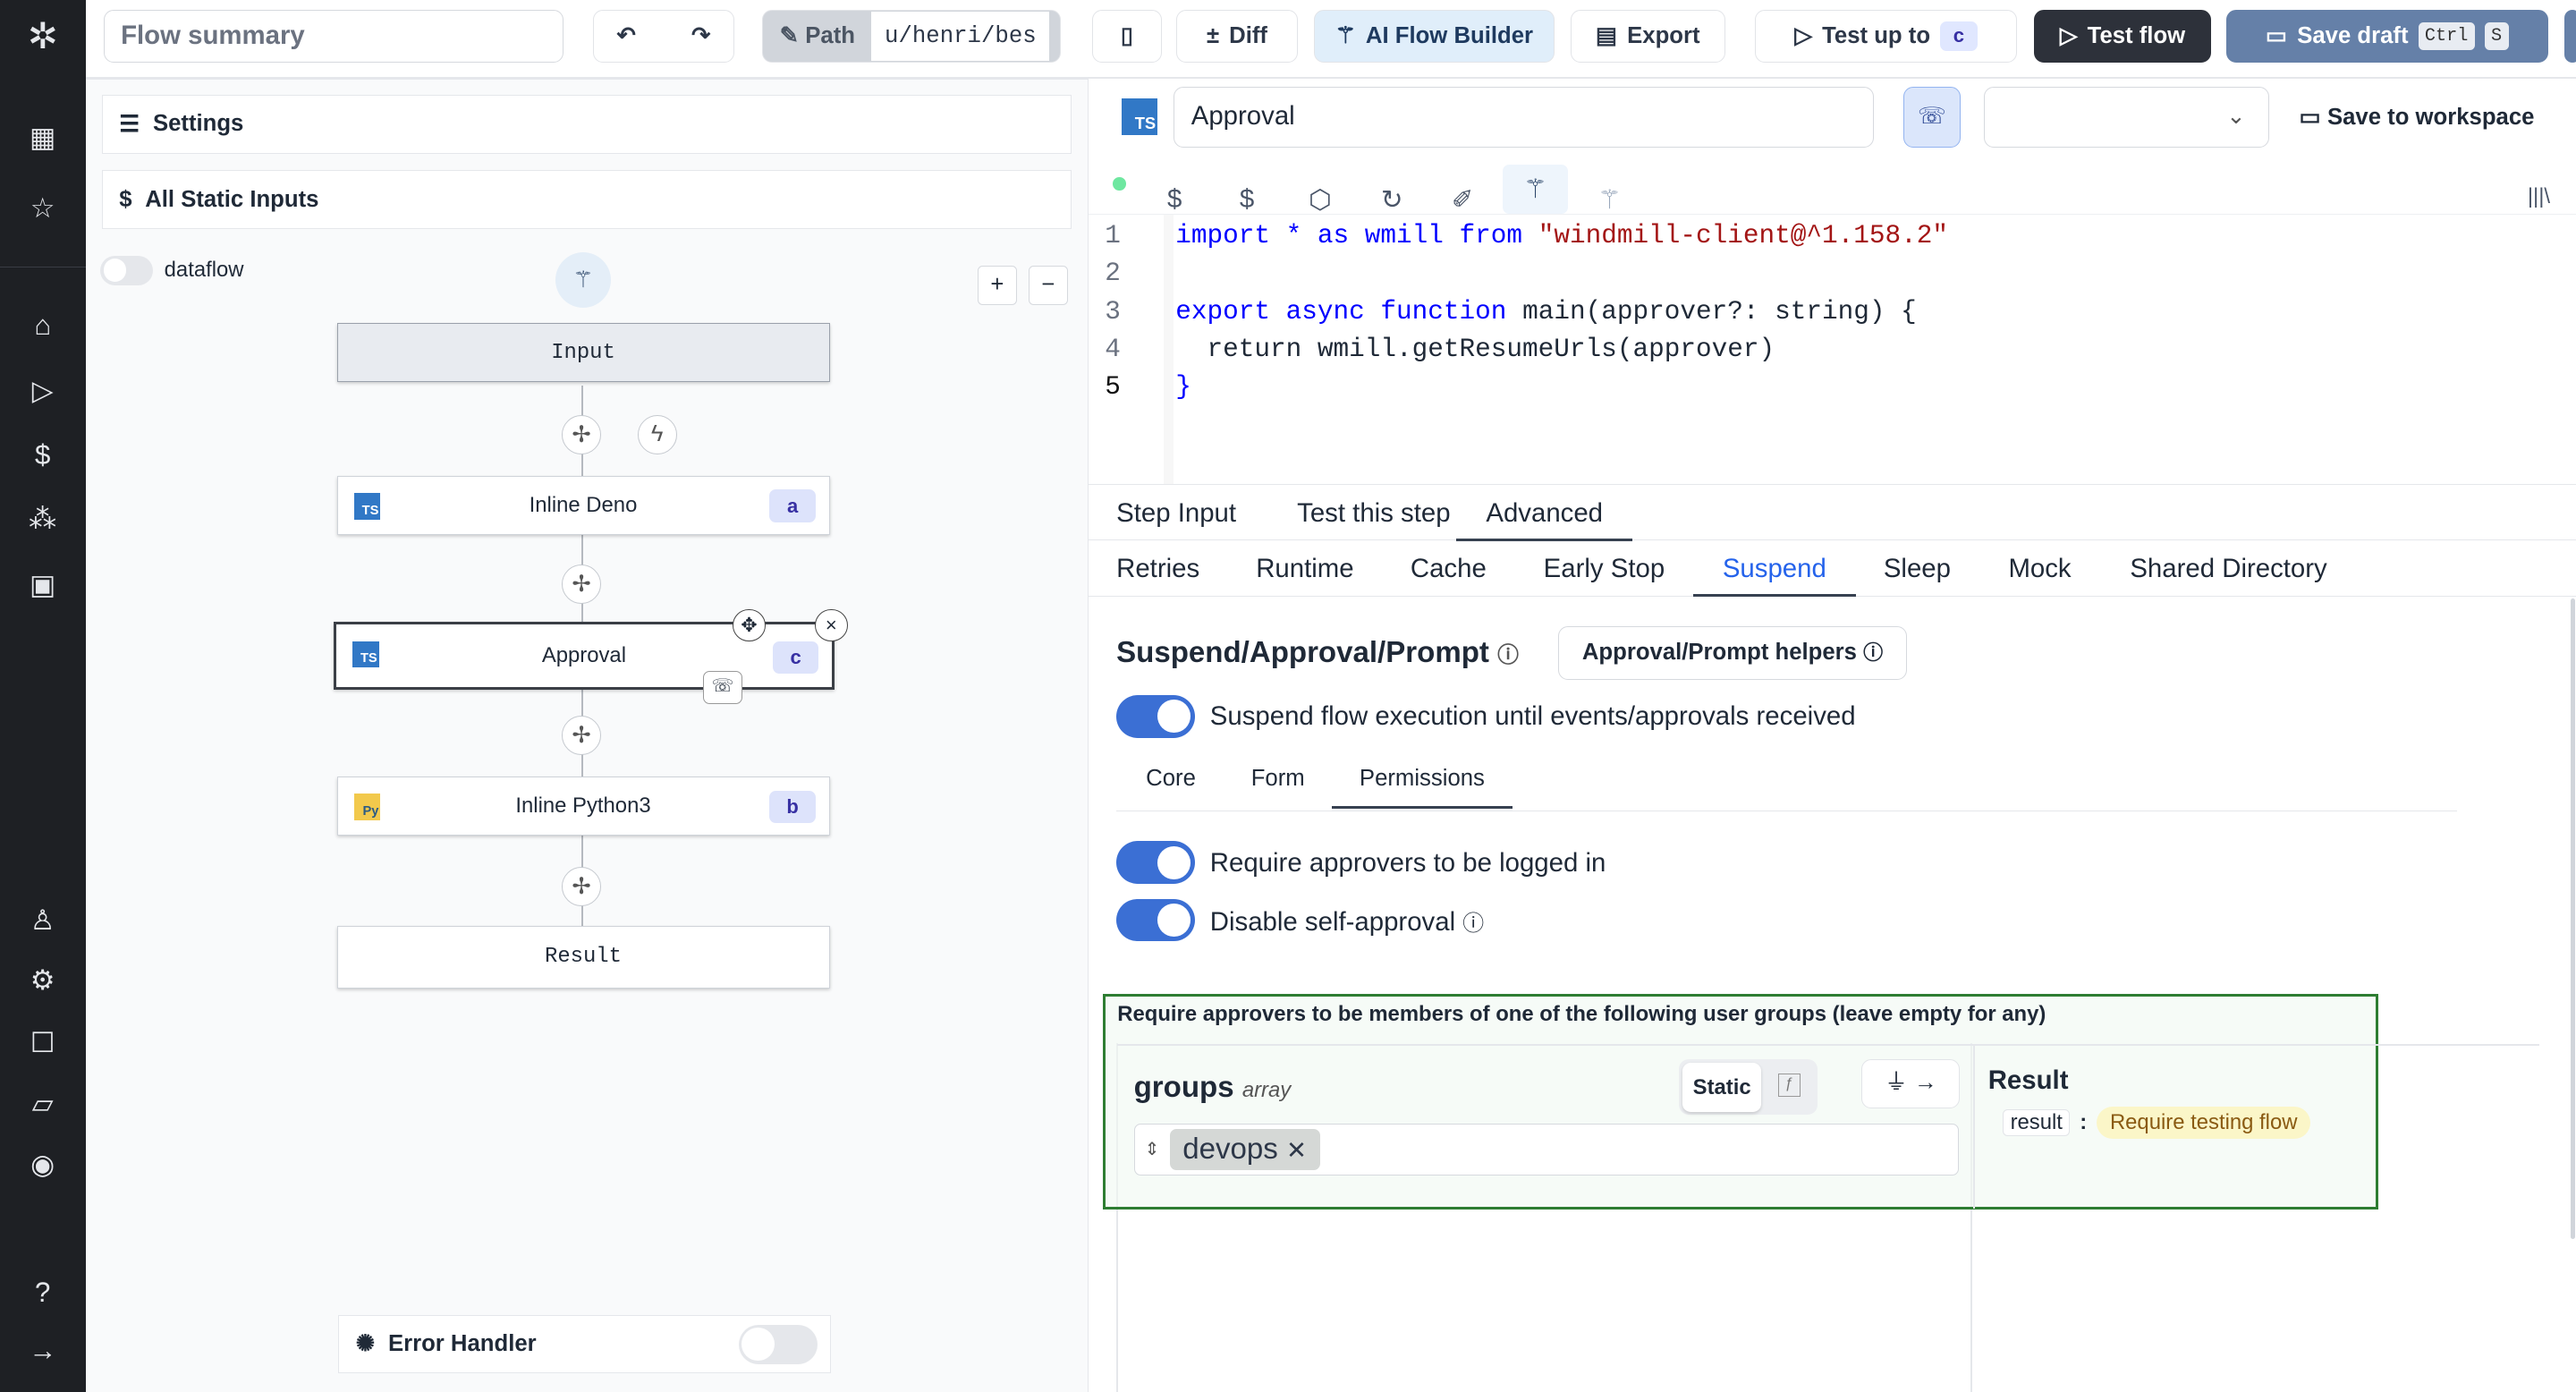  What do you see at coordinates (586, 200) in the screenshot?
I see `static-inputs-button: $ All Static Inputs` at bounding box center [586, 200].